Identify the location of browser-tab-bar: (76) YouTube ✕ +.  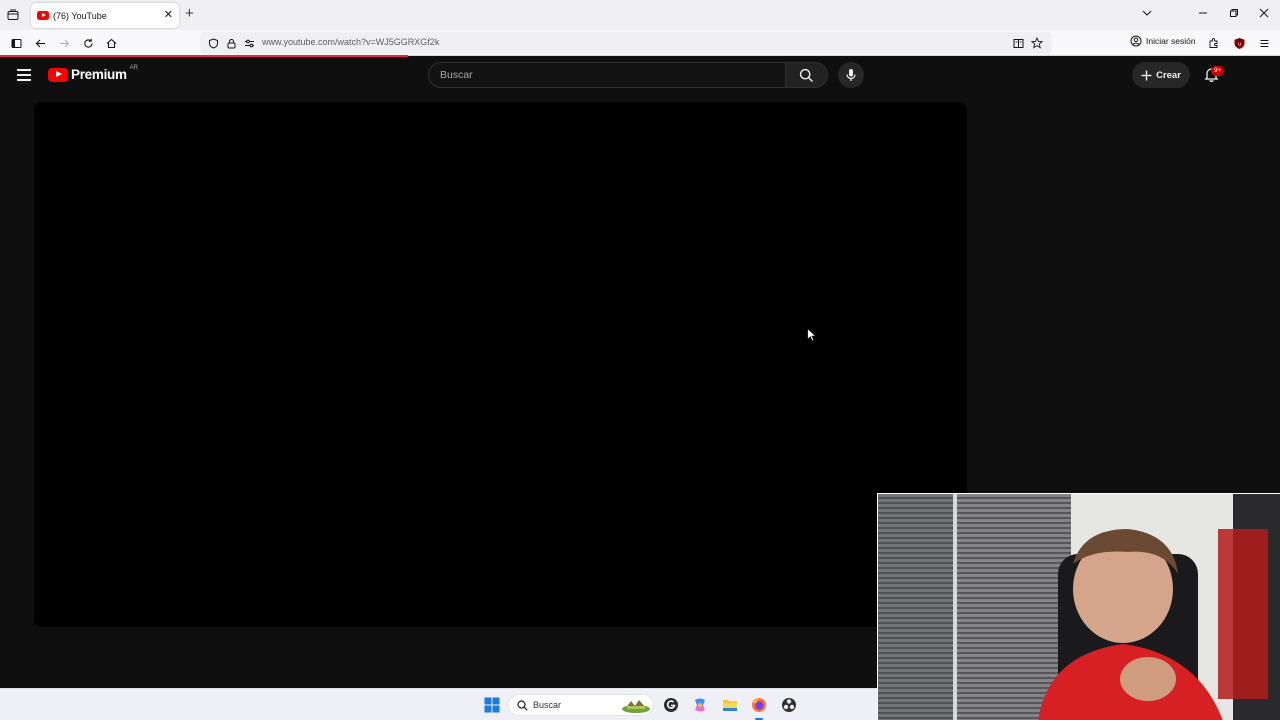
(640, 15).